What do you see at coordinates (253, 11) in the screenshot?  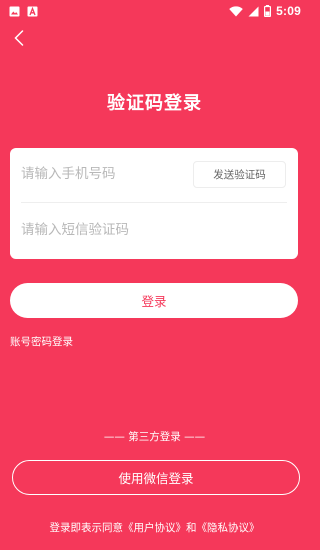 I see `signal-icon` at bounding box center [253, 11].